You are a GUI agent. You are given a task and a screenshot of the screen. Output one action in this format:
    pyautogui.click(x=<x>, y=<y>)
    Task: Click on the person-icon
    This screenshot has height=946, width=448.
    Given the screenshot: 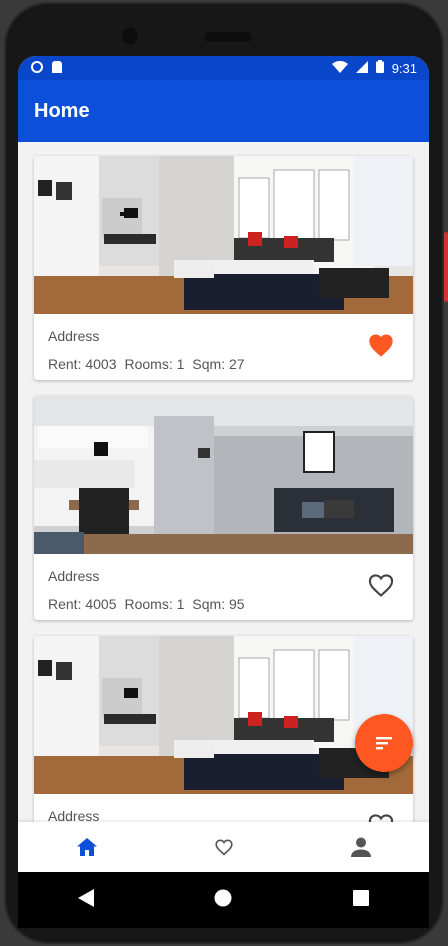 What is the action you would take?
    pyautogui.click(x=360, y=847)
    